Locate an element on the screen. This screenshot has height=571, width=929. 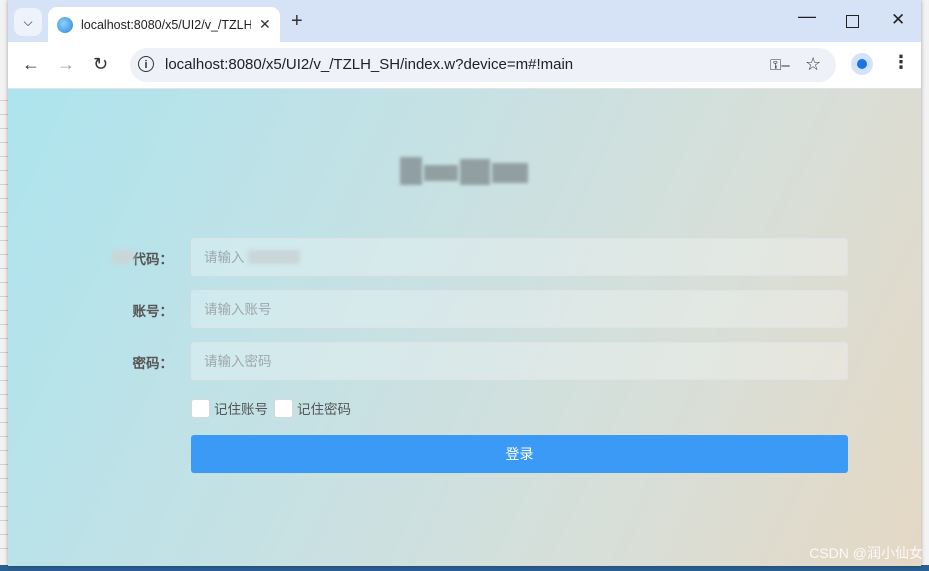
key-icon: ⚿– is located at coordinates (780, 65).